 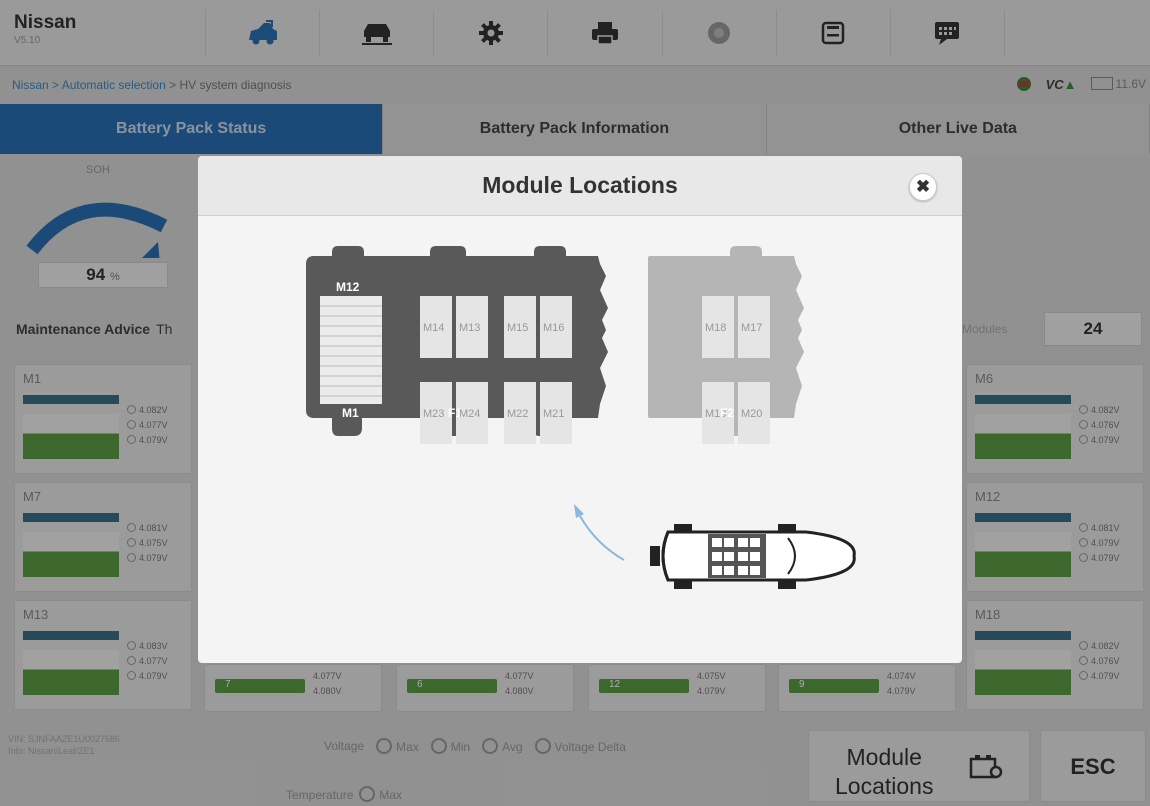 I want to click on module-label-m15: M15, so click(x=517, y=328).